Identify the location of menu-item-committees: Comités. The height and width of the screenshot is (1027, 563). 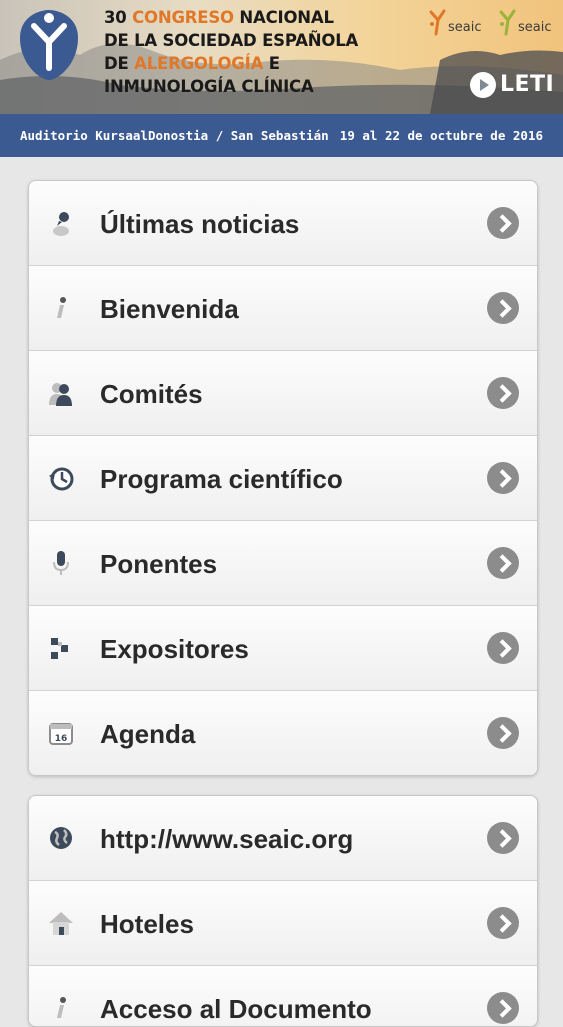
(283, 393).